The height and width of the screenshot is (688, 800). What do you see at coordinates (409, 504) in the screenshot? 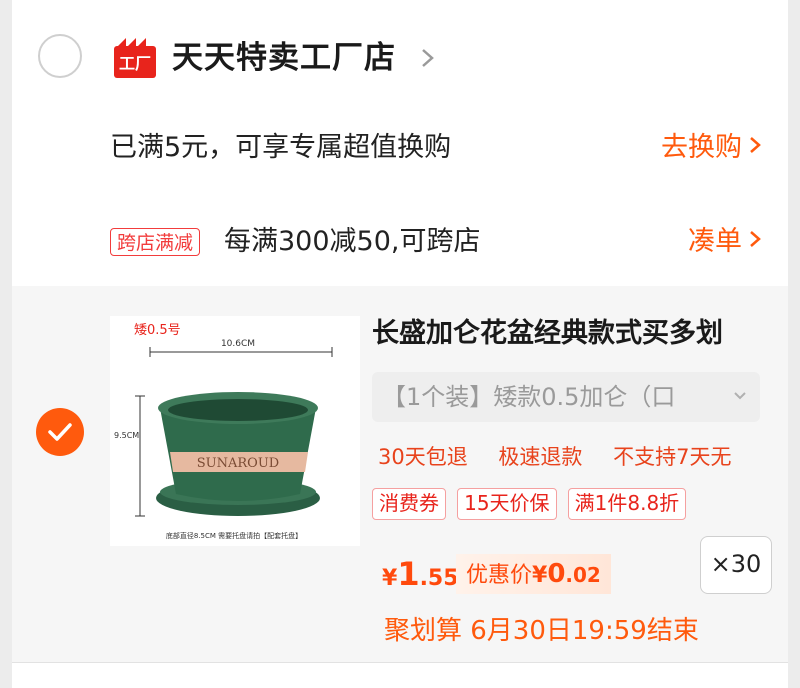
I see `tag-coupon: 消费券` at bounding box center [409, 504].